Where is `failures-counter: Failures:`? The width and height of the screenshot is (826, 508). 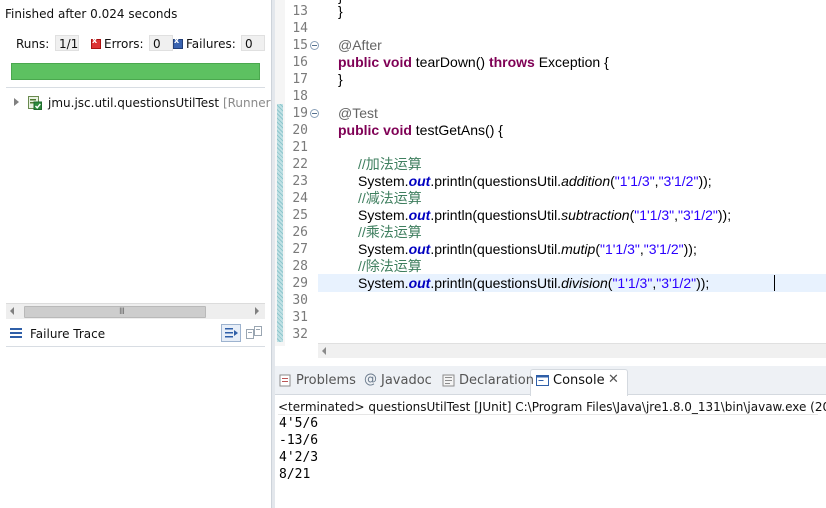
failures-counter: Failures: is located at coordinates (204, 43).